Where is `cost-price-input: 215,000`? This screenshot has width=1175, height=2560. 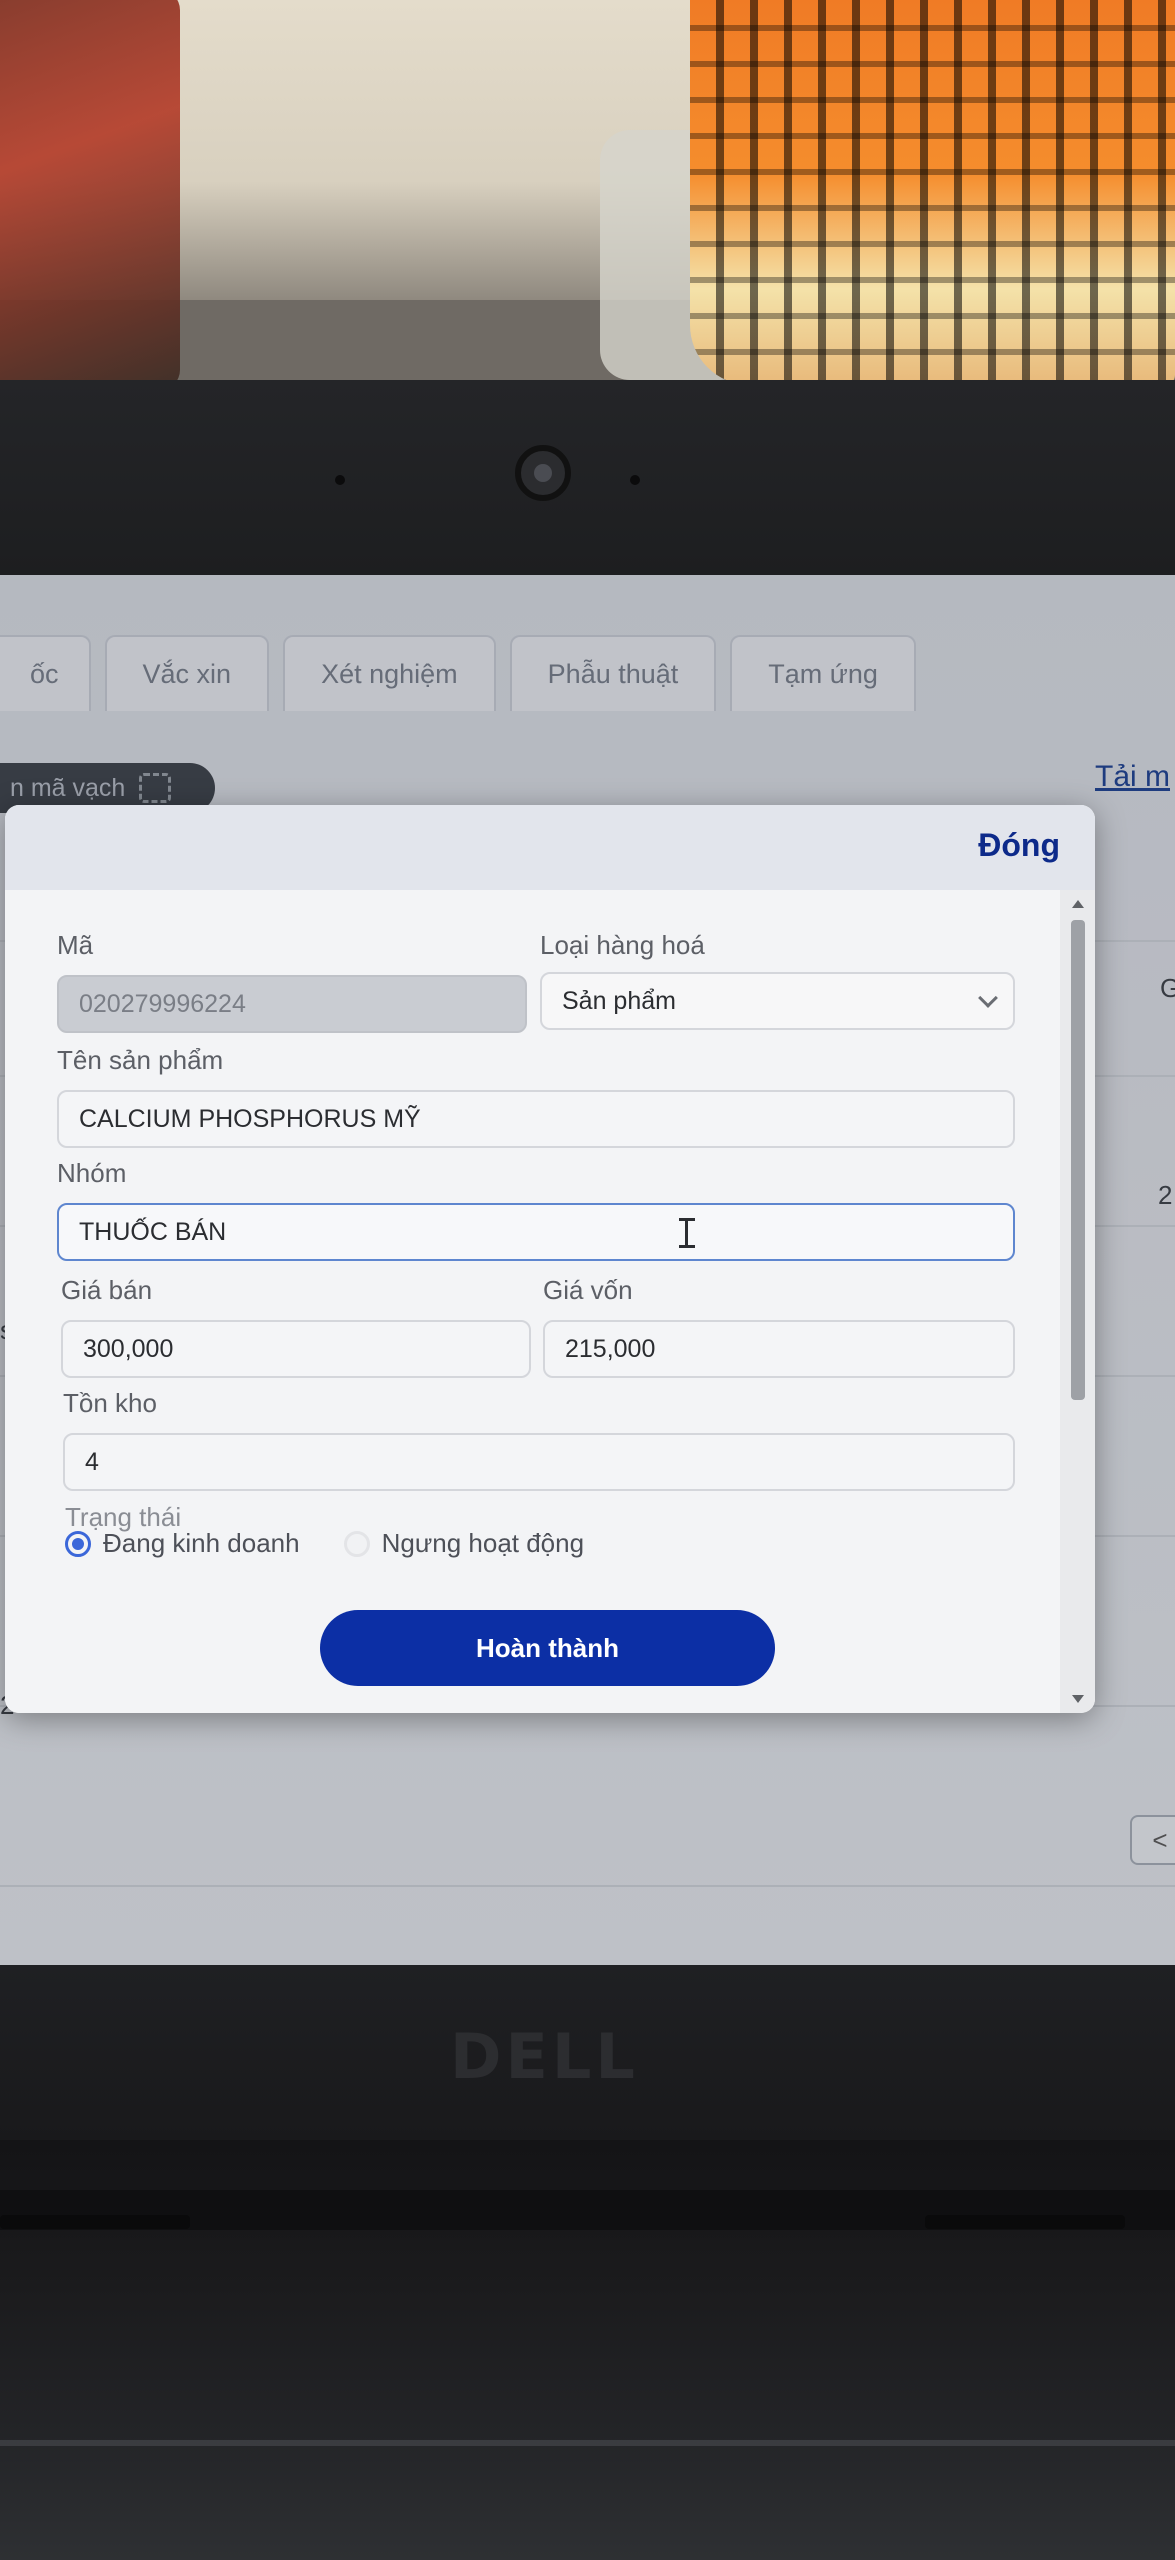 cost-price-input: 215,000 is located at coordinates (779, 1349).